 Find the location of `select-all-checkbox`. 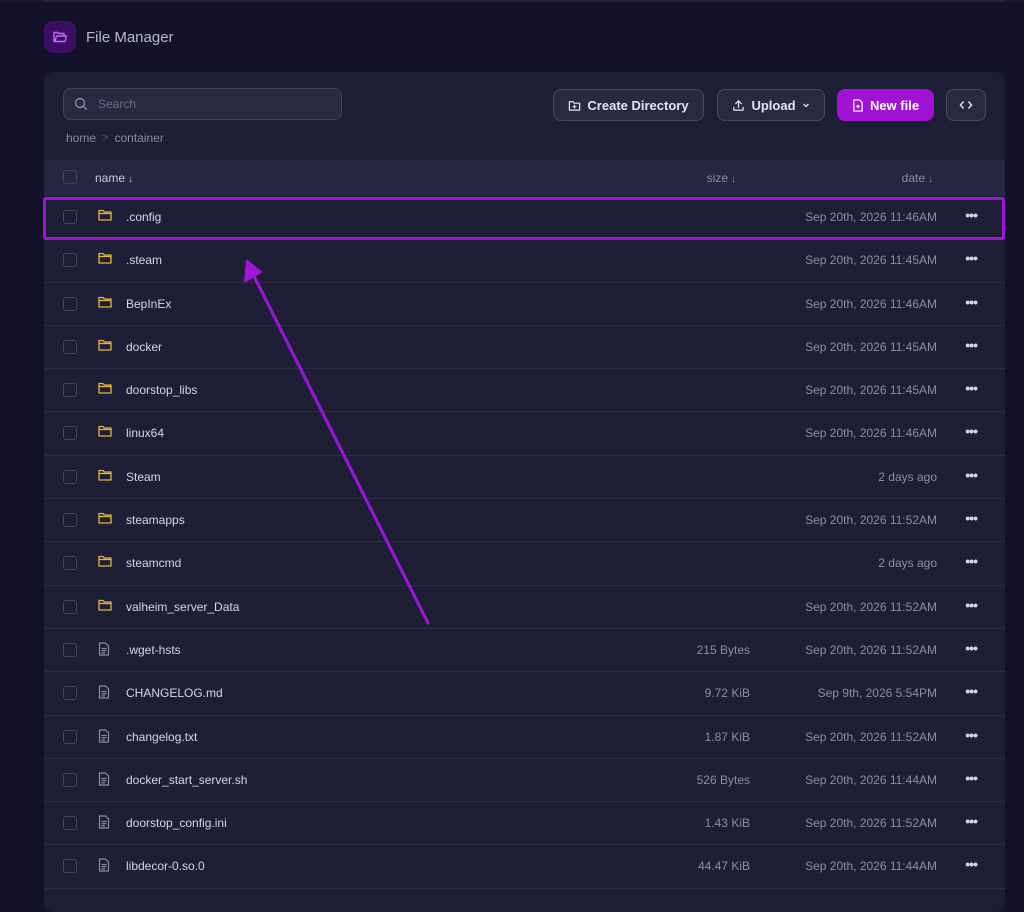

select-all-checkbox is located at coordinates (70, 177).